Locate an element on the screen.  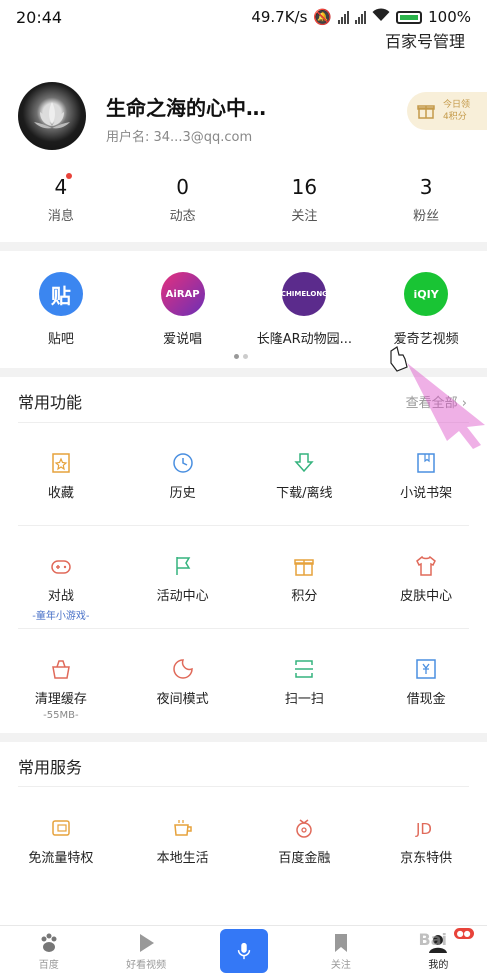
func-skins: 皮肤中心 is located at coordinates (426, 588).